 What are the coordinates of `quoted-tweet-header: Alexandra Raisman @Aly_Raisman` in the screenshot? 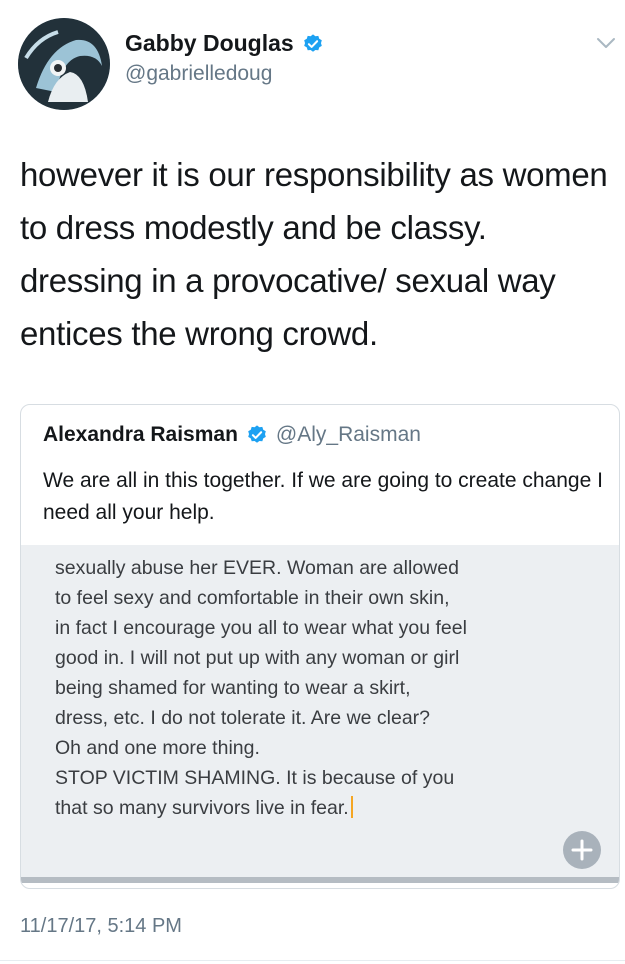 It's located at (232, 435).